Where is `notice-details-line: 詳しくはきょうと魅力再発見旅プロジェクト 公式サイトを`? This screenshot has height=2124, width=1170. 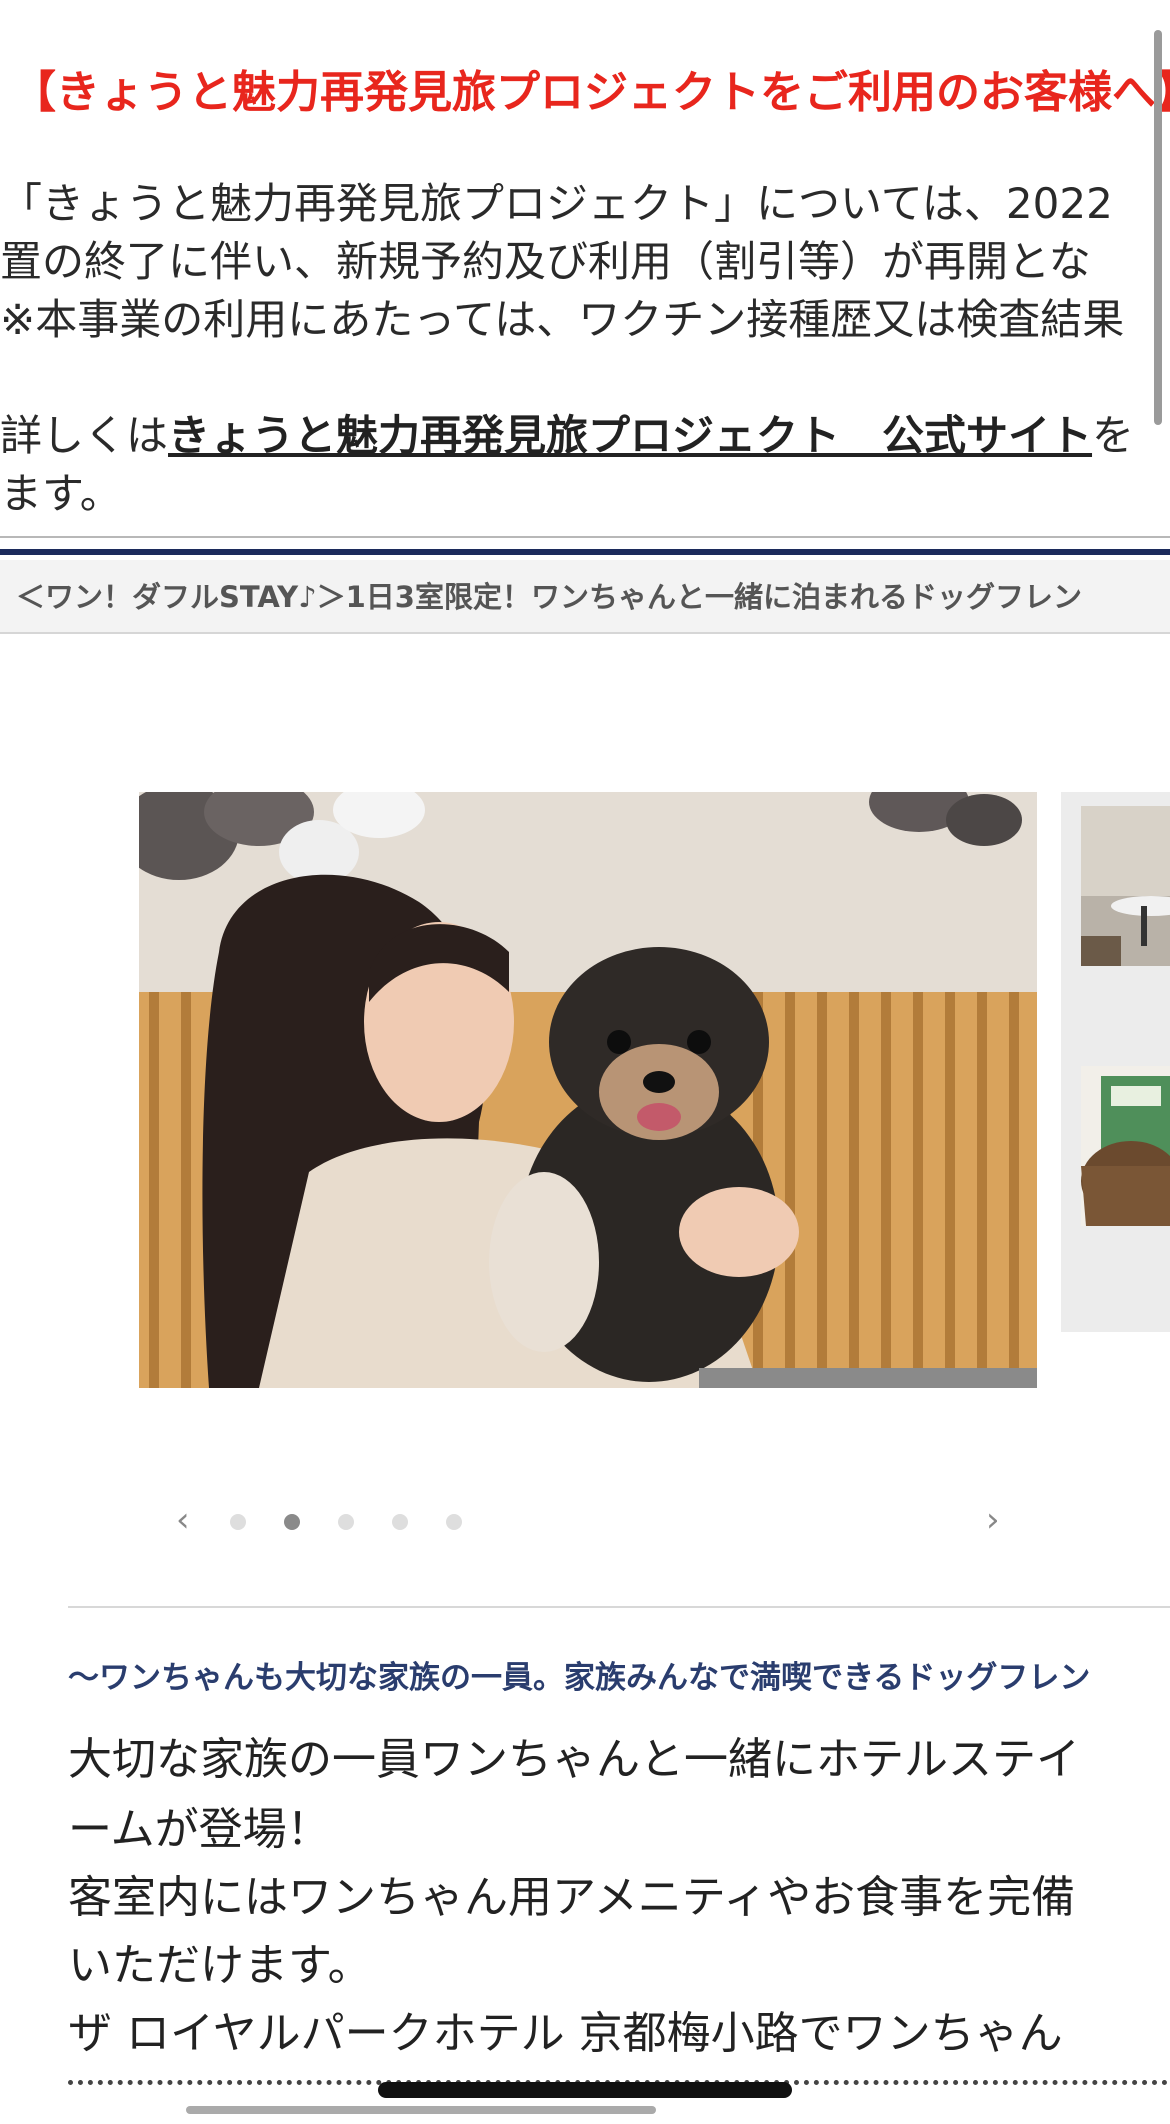
notice-details-line: 詳しくはきょうと魅力再発見旅プロジェクト 公式サイトを is located at coordinates (585, 436).